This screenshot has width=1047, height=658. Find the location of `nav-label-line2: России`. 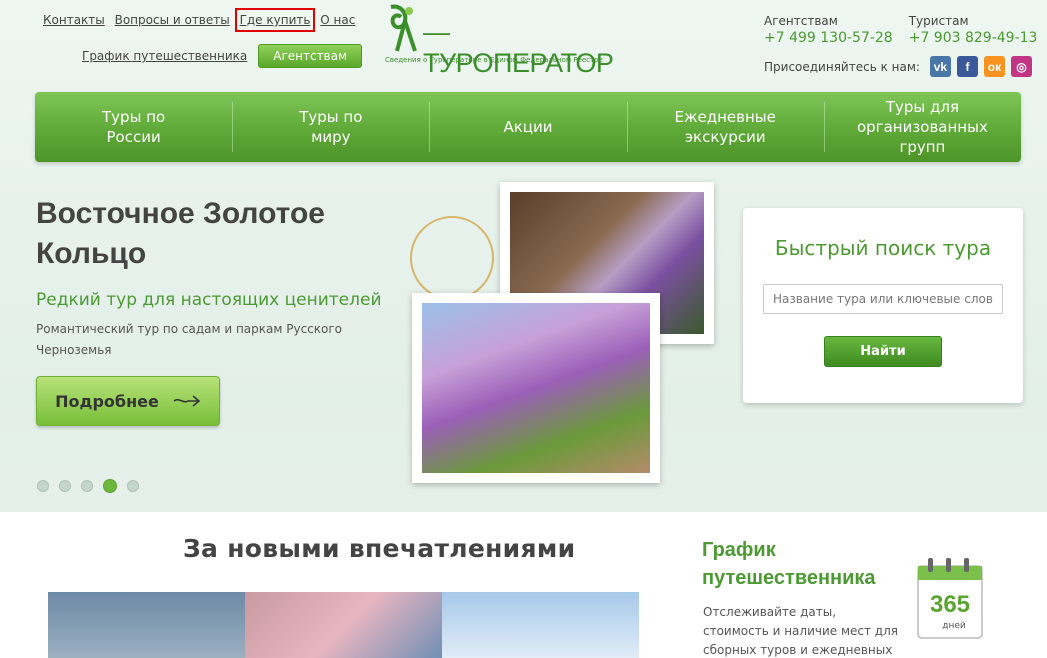

nav-label-line2: России is located at coordinates (133, 137).